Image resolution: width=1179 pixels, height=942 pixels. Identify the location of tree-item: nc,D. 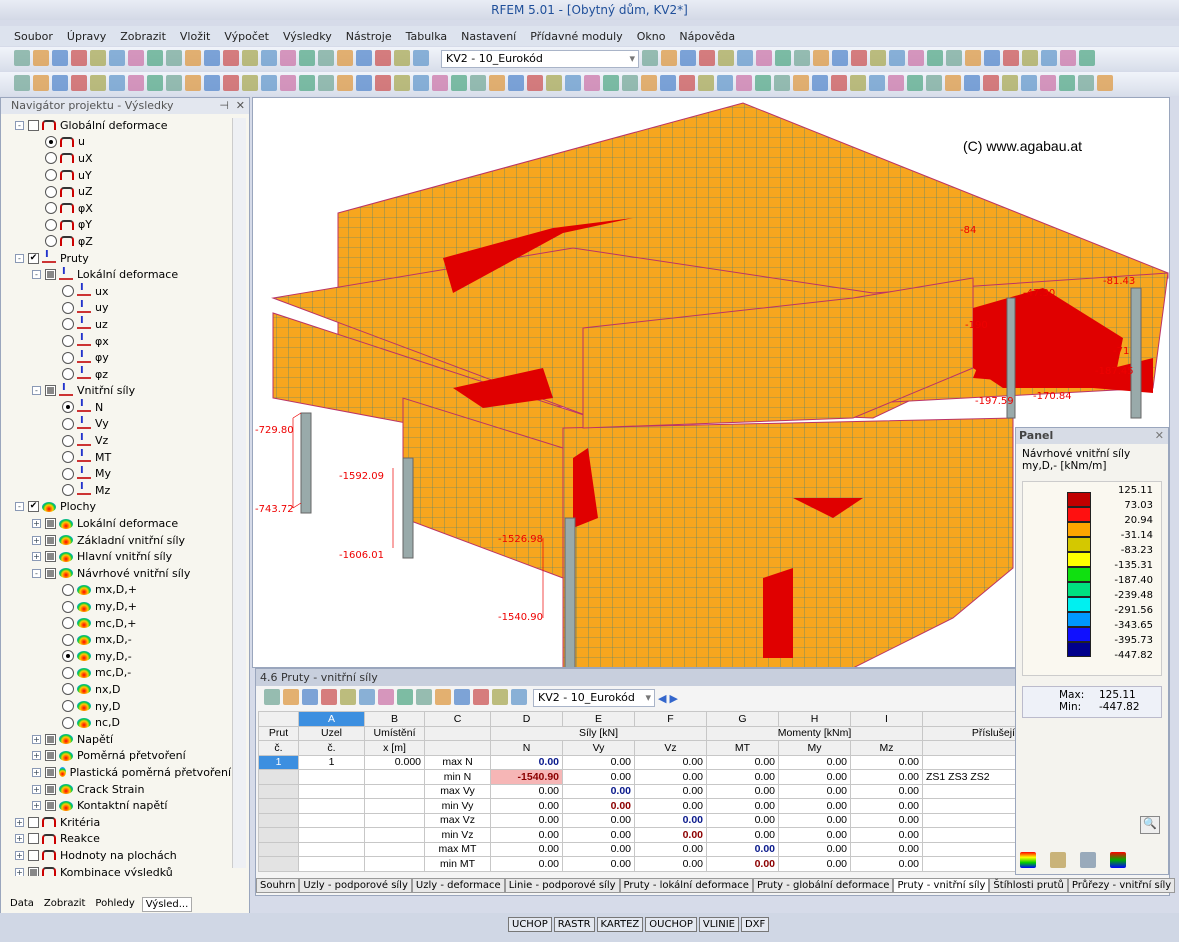
(123, 722).